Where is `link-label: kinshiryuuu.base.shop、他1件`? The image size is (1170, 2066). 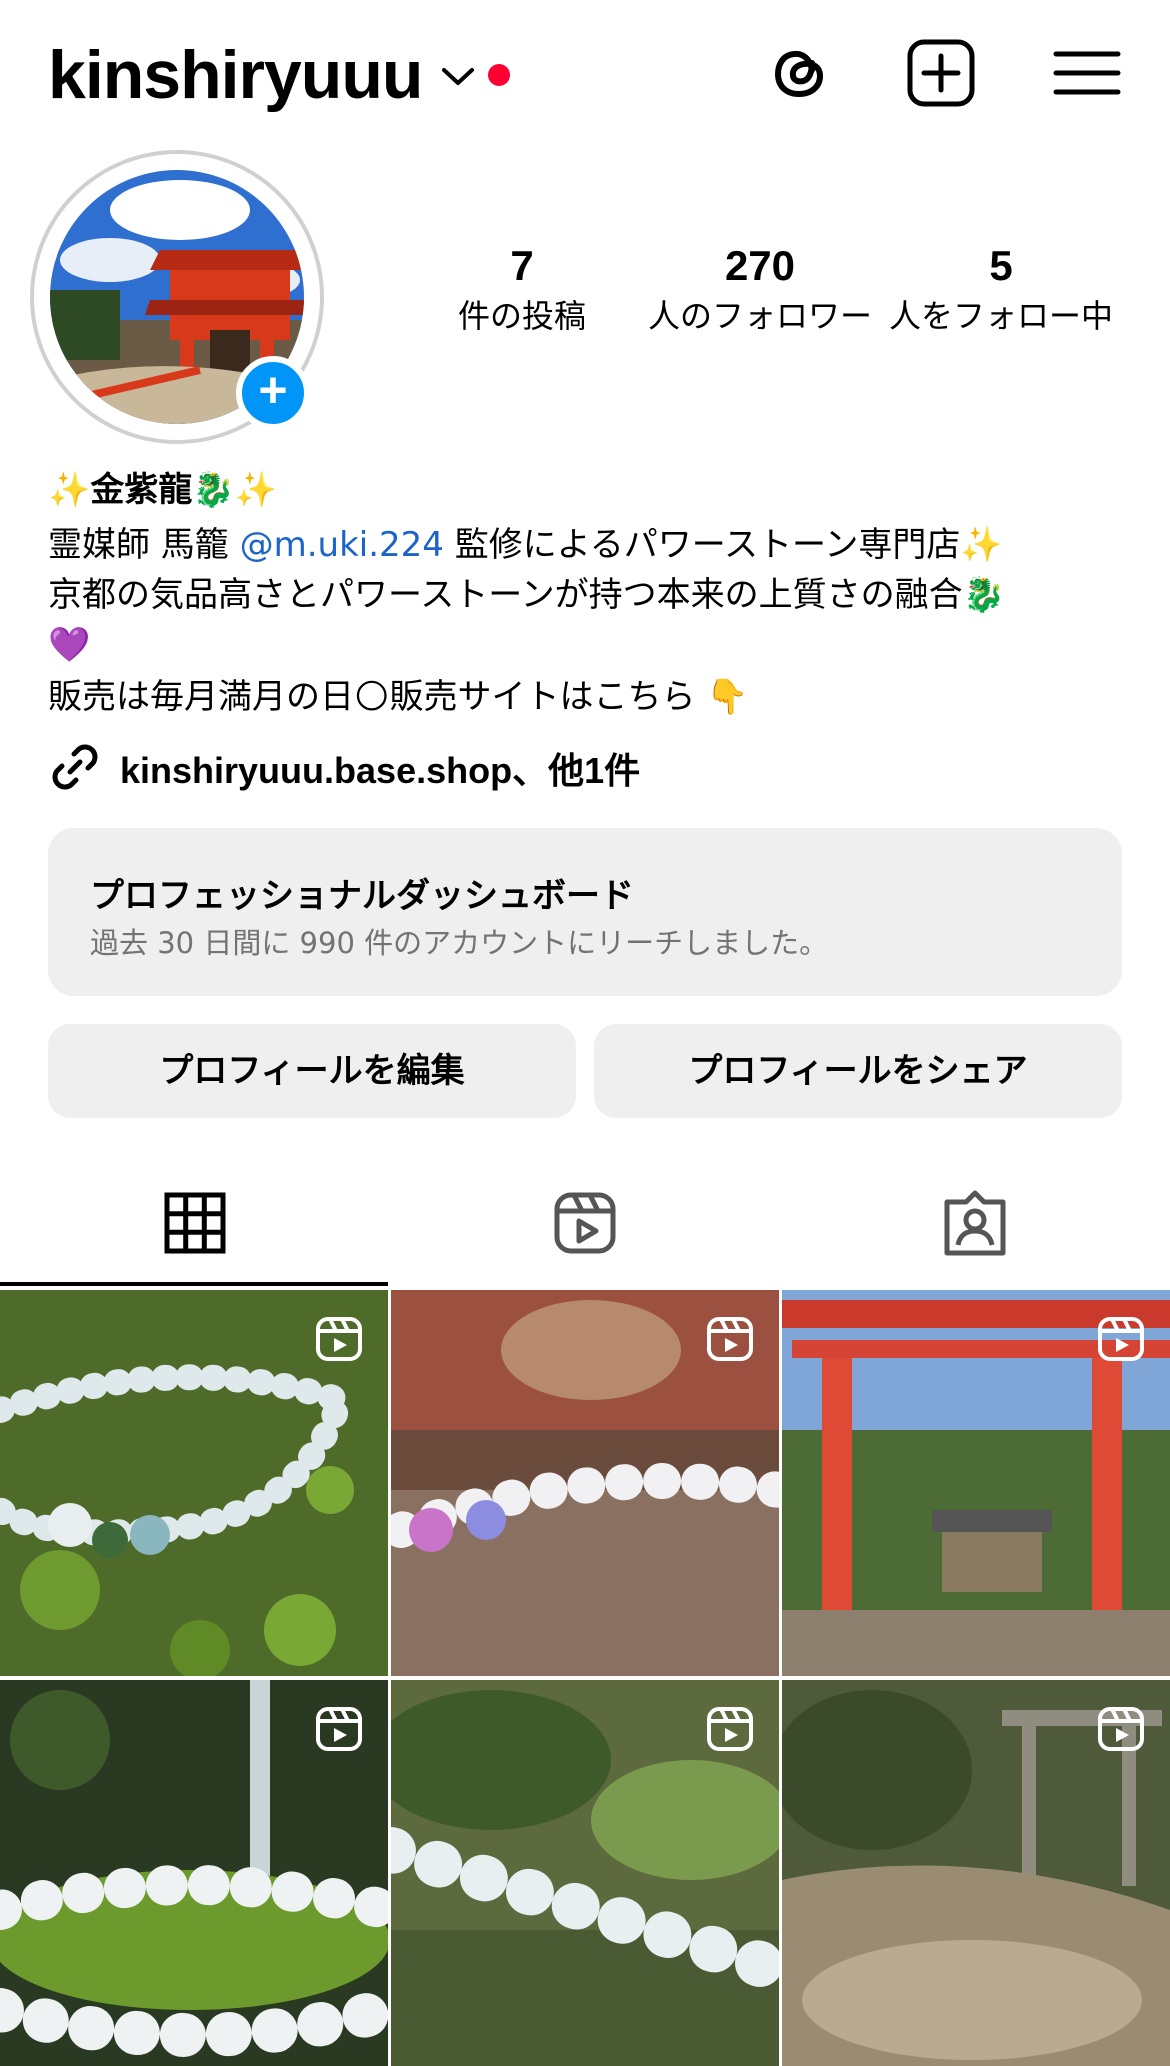 link-label: kinshiryuuu.base.shop、他1件 is located at coordinates (380, 770).